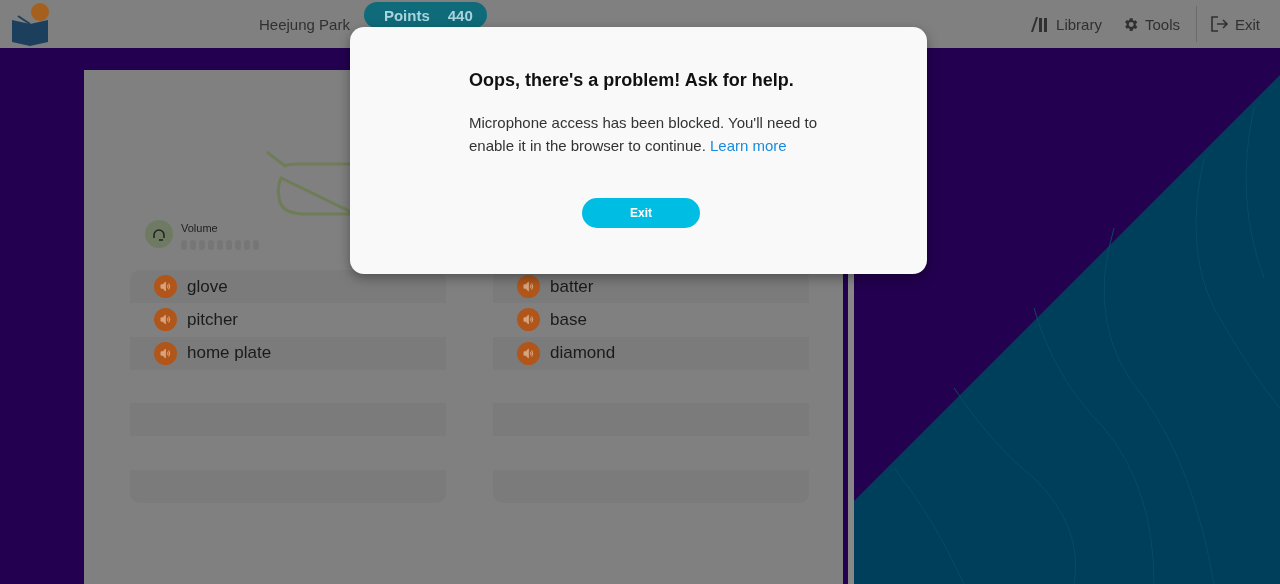 This screenshot has width=1280, height=584. Describe the element at coordinates (199, 228) in the screenshot. I see `volume-label: Volume` at that location.